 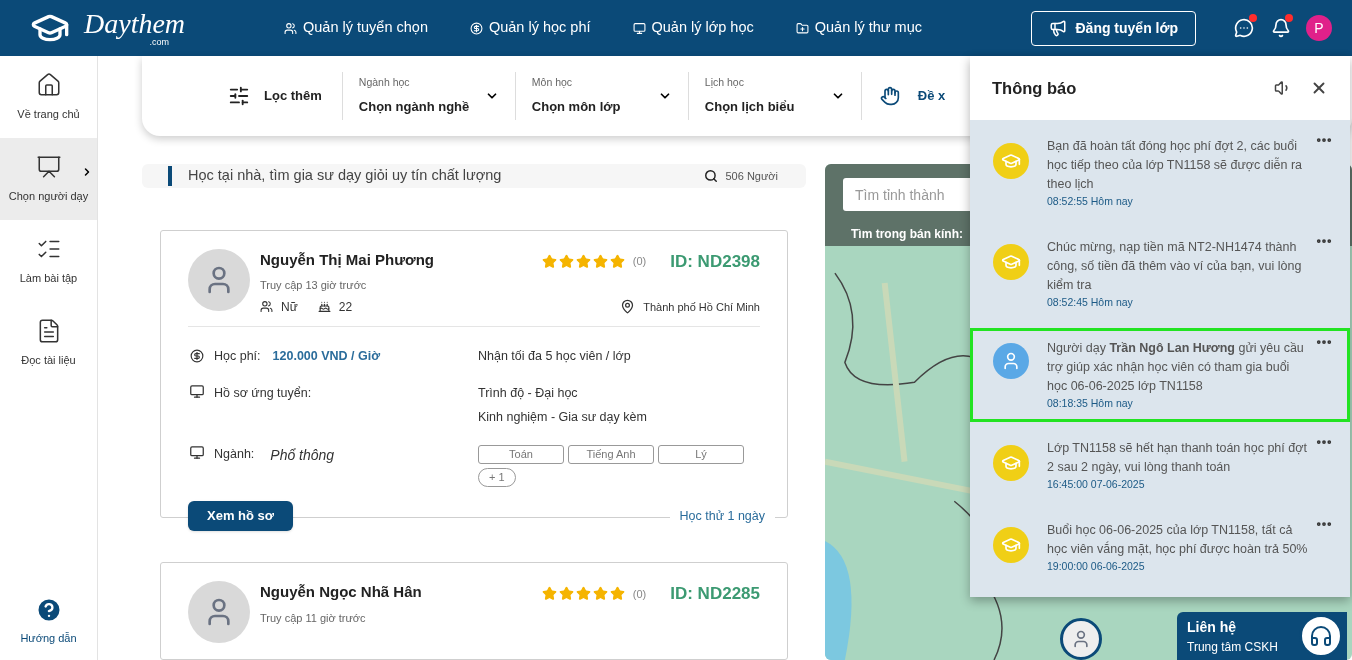 I want to click on subject-tag: Toán, so click(x=521, y=454).